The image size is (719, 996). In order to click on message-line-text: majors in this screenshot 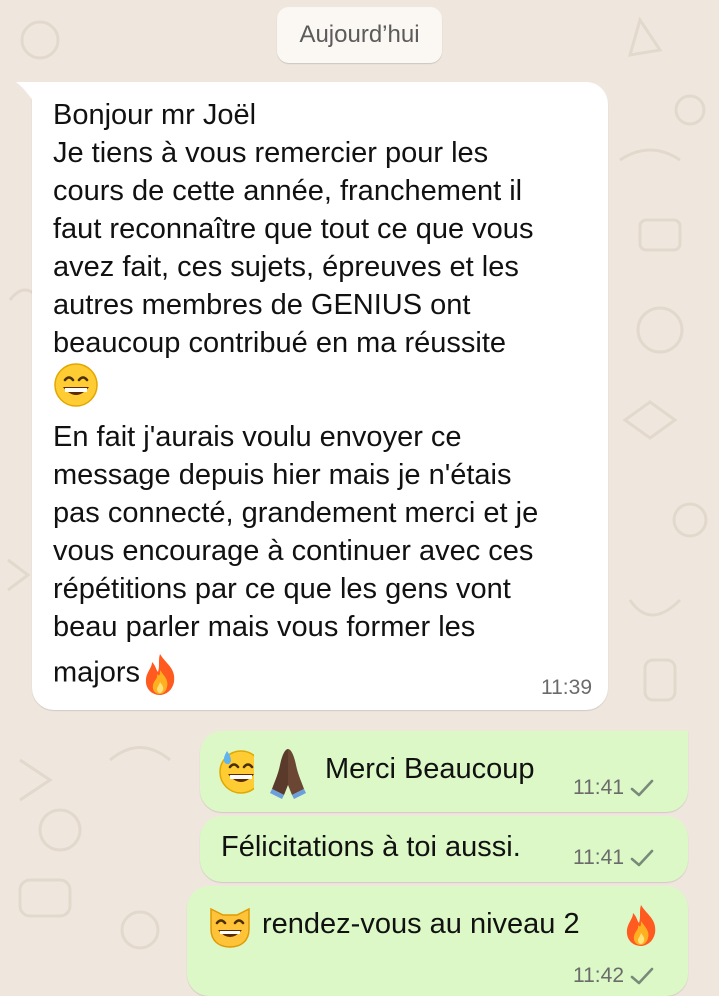, I will do `click(97, 672)`.